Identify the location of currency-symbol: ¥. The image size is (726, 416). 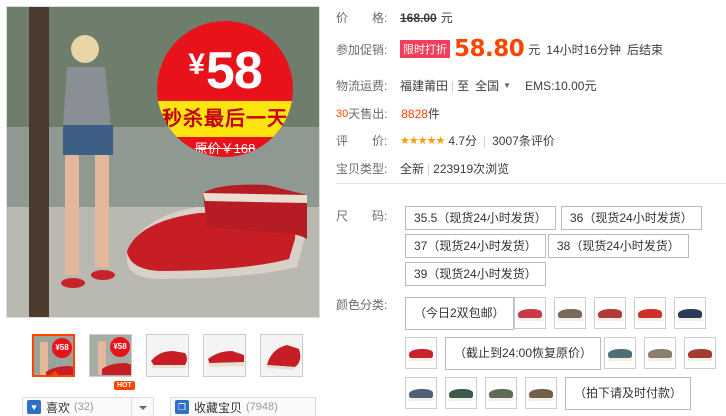
(196, 64).